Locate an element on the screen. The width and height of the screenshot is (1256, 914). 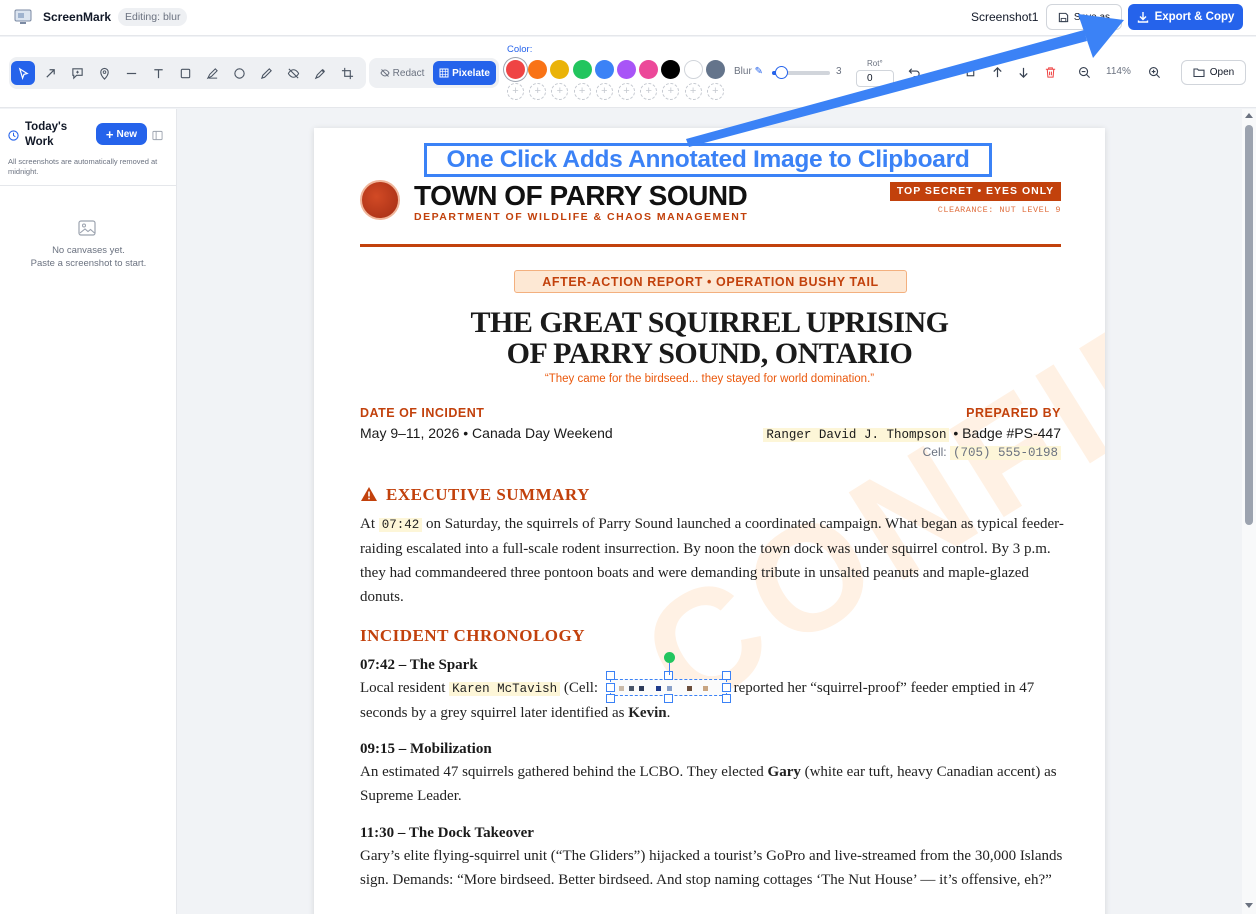
color-label: Color: is located at coordinates (520, 49).